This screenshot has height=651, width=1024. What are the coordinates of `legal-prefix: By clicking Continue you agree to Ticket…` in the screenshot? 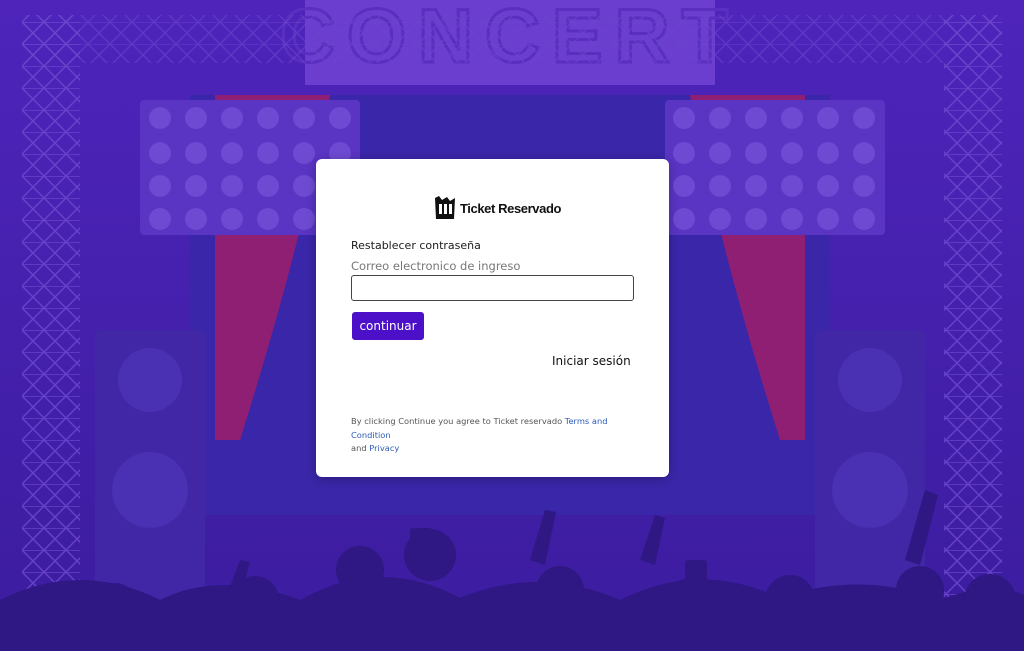 It's located at (458, 421).